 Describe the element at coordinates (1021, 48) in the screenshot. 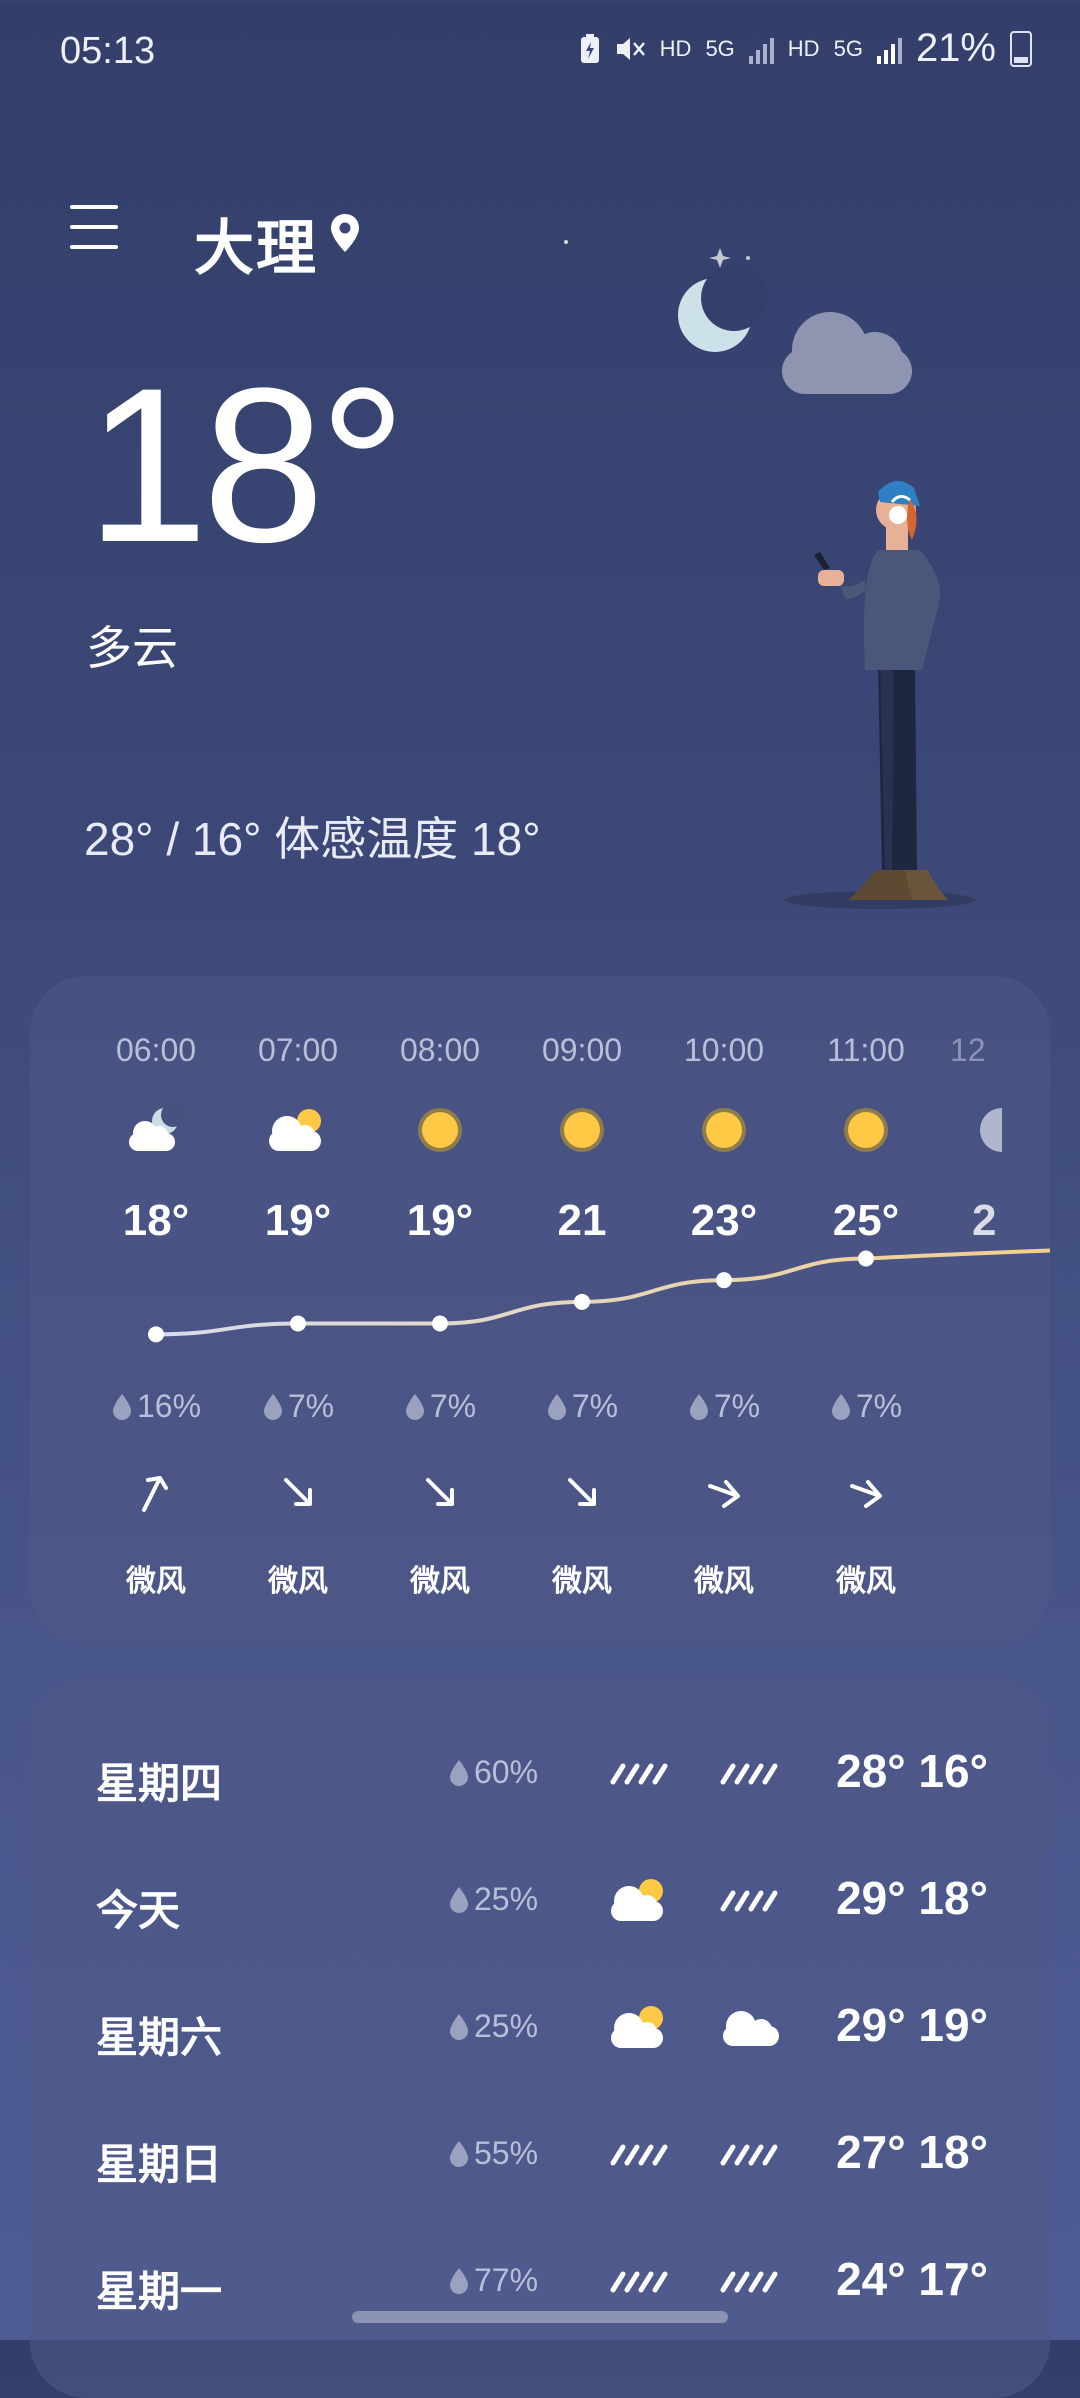

I see `battery-icon` at that location.